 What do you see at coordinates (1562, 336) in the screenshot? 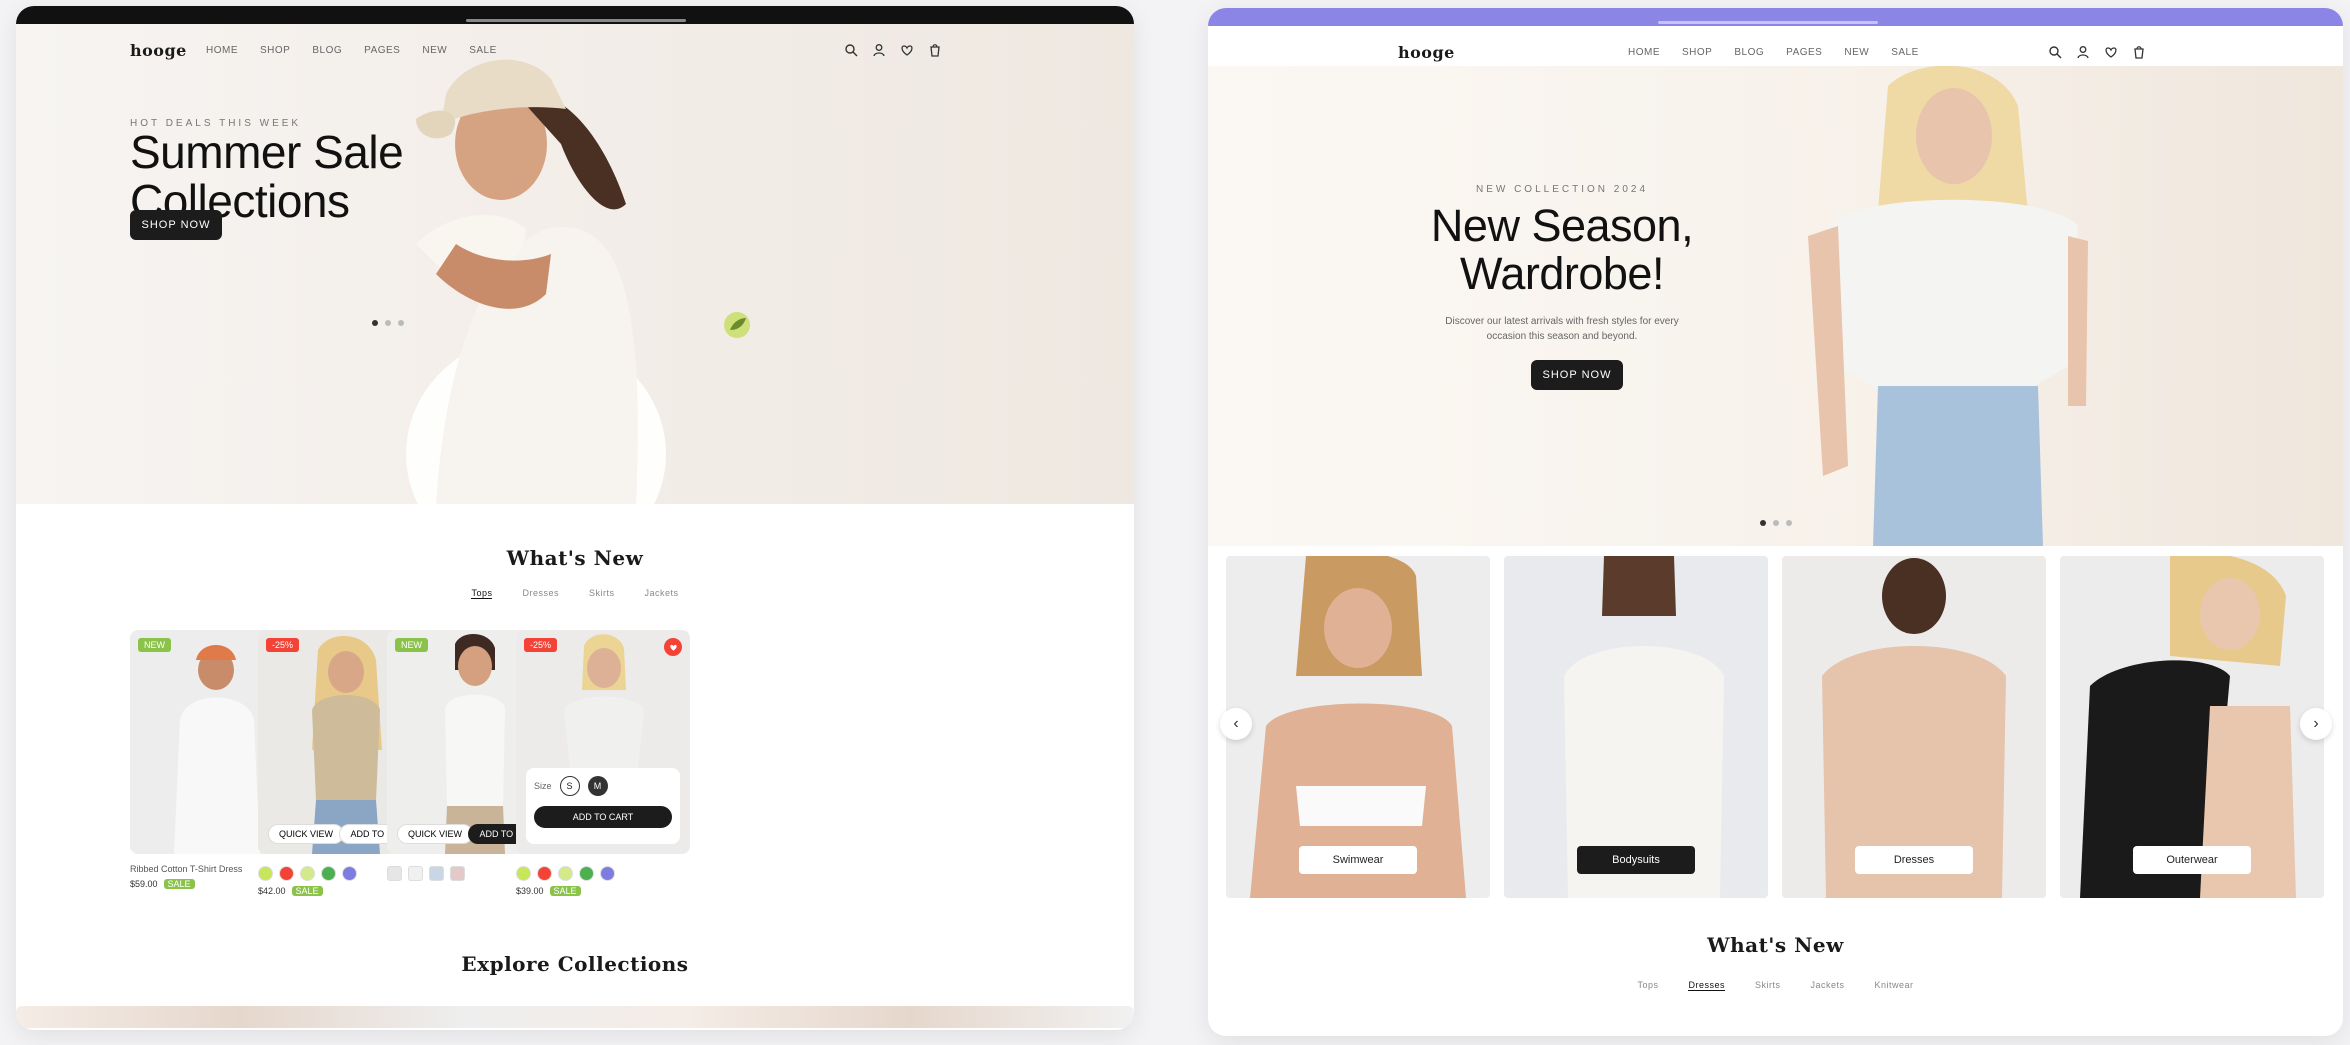
I see `hero-desc-line2: occasion this season and beyond.` at bounding box center [1562, 336].